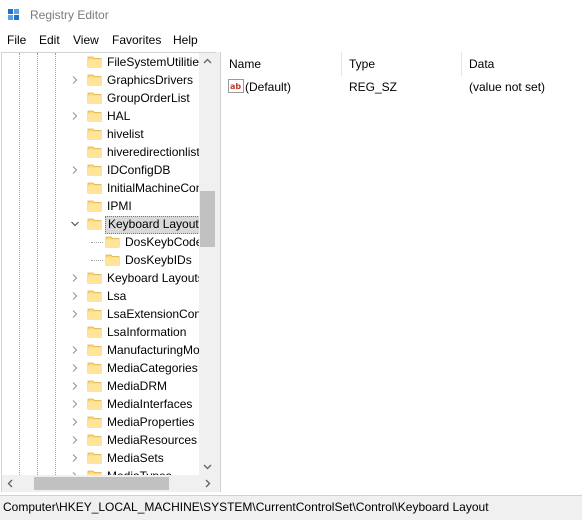 This screenshot has height=520, width=582. Describe the element at coordinates (207, 264) in the screenshot. I see `tree-vertical-scrollbar` at that location.